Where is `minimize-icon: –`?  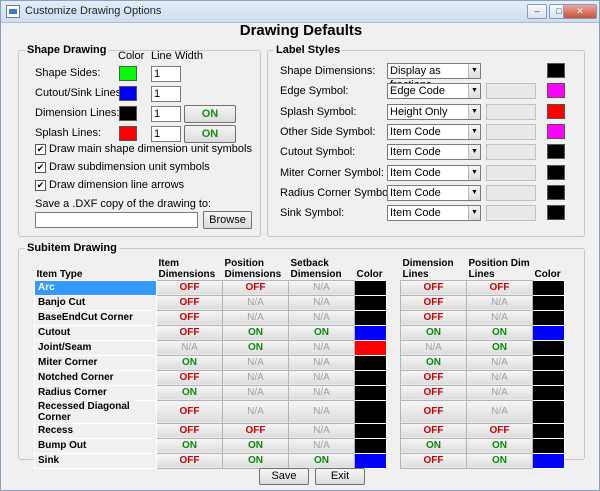 minimize-icon: – is located at coordinates (537, 11).